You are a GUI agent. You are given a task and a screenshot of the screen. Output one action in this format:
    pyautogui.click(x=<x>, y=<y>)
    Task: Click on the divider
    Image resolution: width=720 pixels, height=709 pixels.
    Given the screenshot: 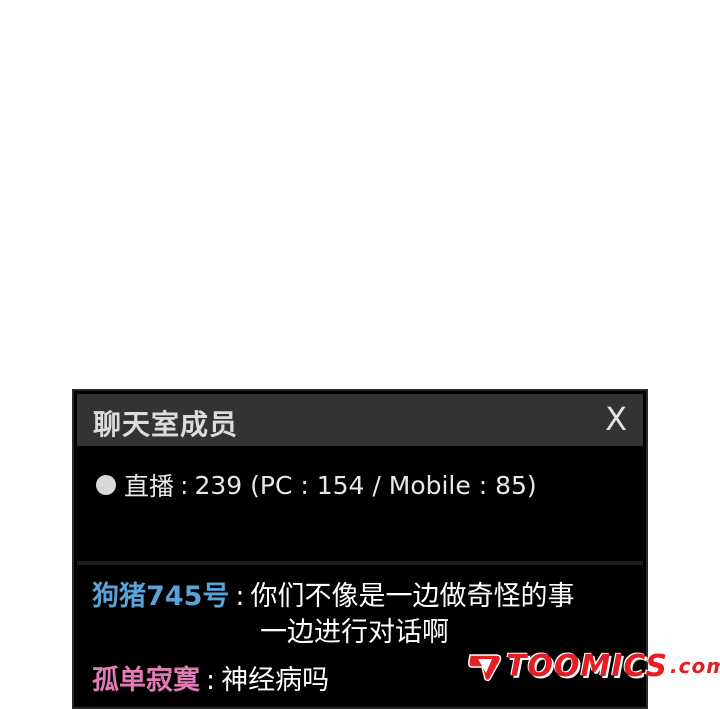 What is the action you would take?
    pyautogui.click(x=360, y=563)
    